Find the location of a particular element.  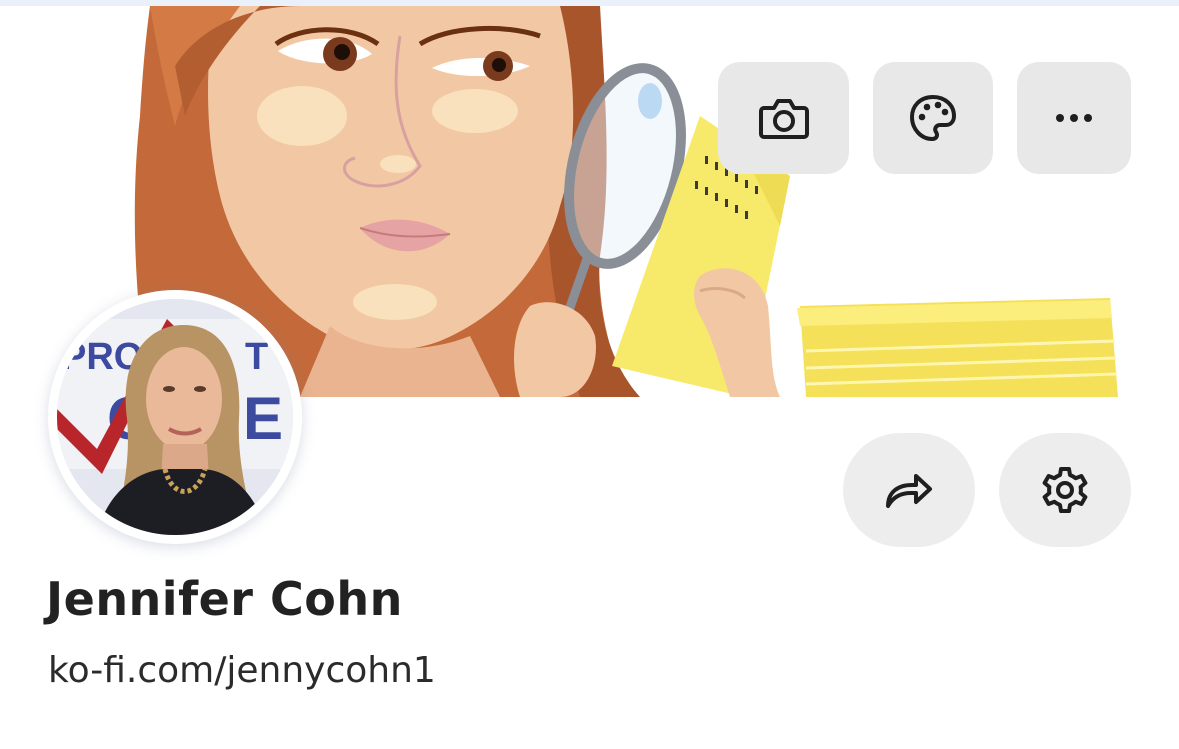

change-cover-button is located at coordinates (783, 118).